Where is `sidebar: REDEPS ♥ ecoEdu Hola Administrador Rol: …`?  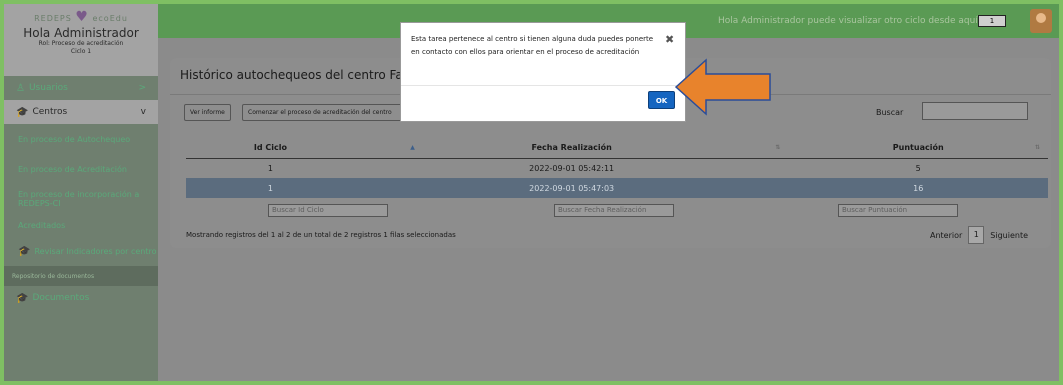 sidebar: REDEPS ♥ ecoEdu Hola Administrador Rol: … is located at coordinates (81, 192).